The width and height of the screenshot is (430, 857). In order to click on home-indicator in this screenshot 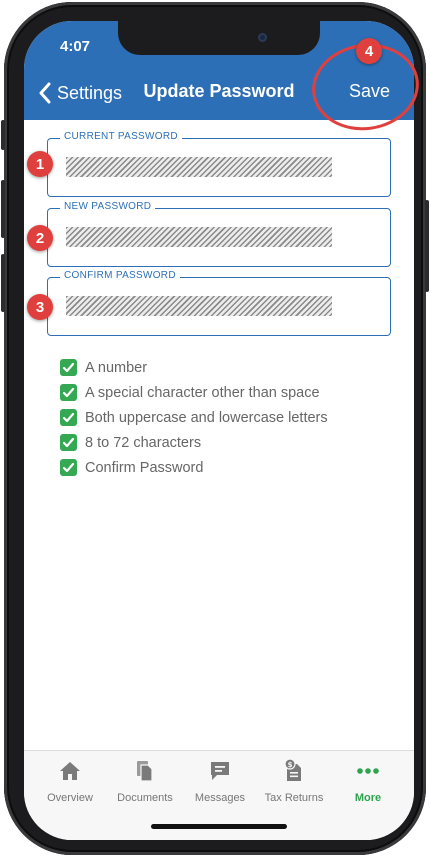, I will do `click(219, 826)`.